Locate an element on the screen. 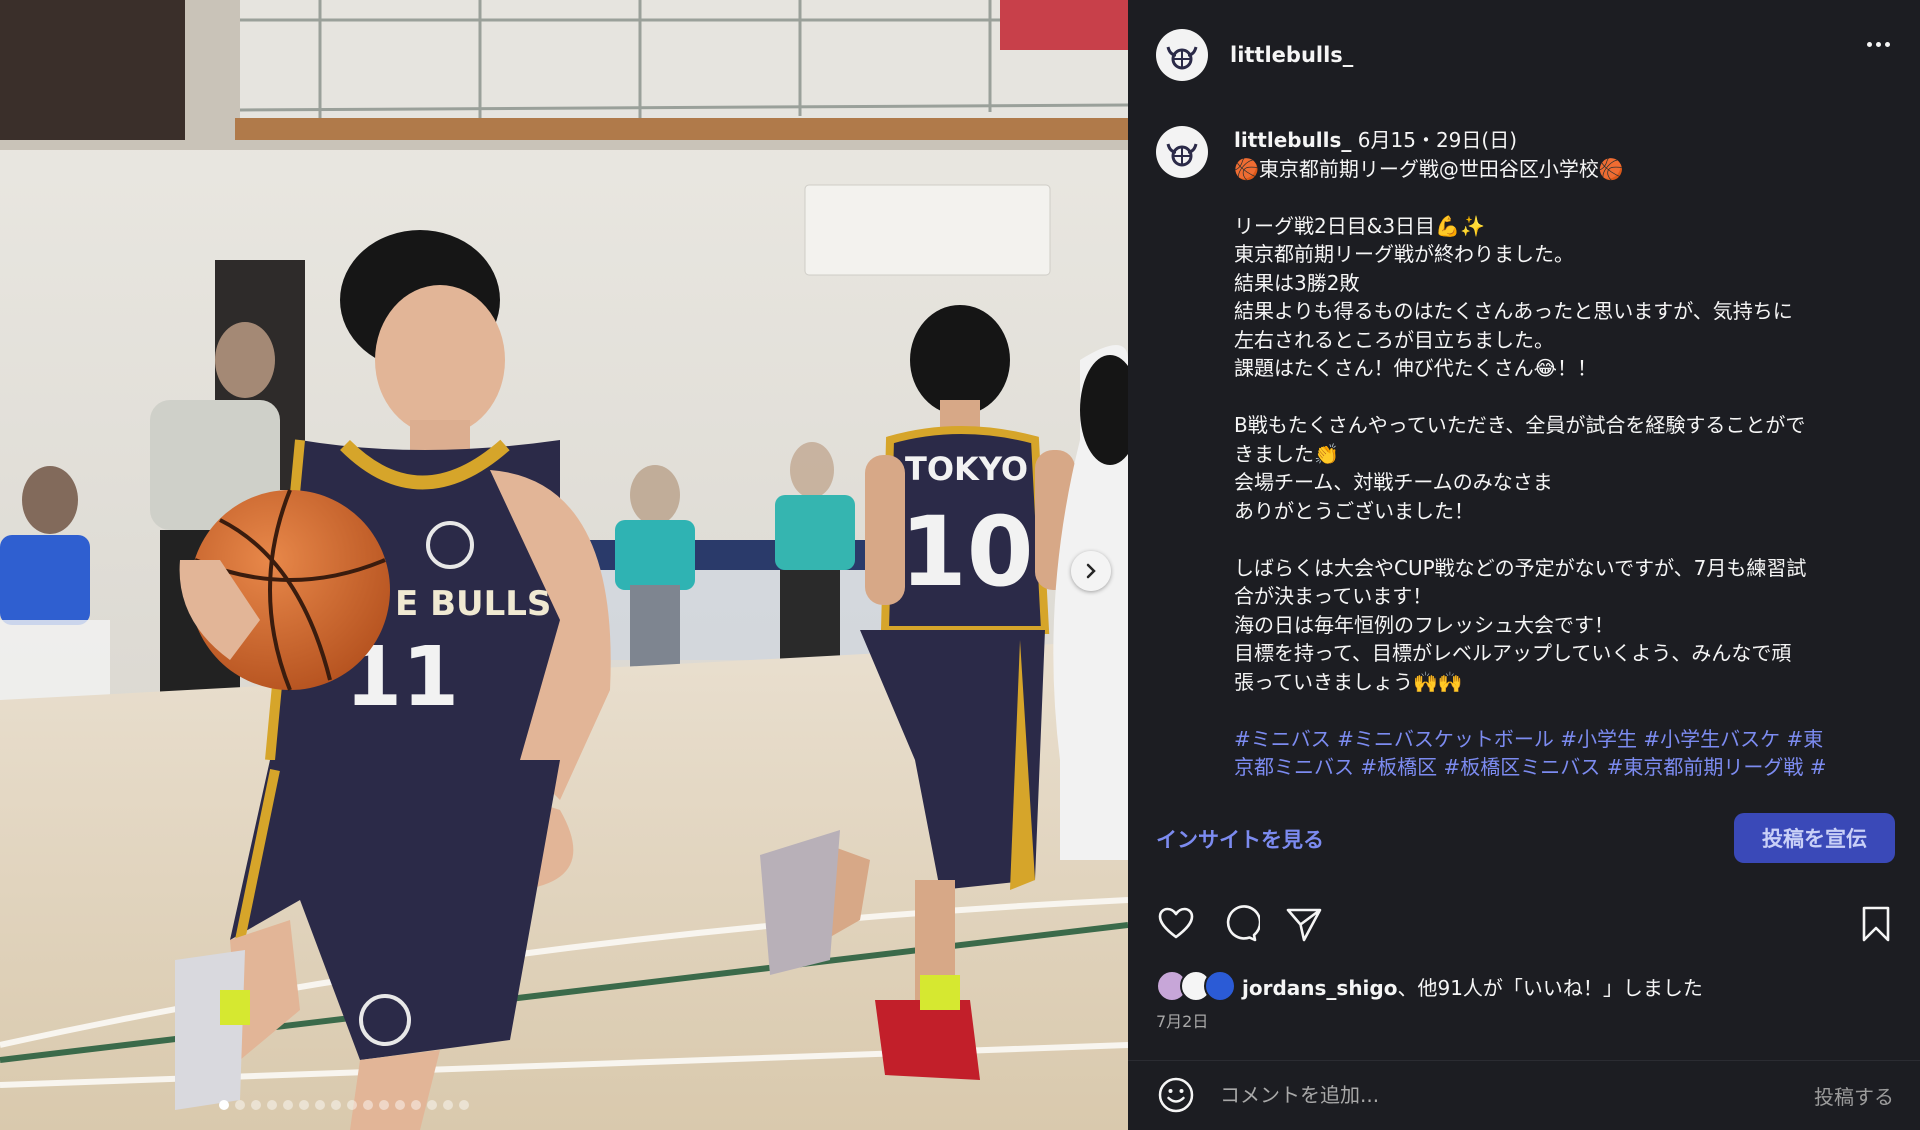 The width and height of the screenshot is (1920, 1130). liker-username: jordans_shigo is located at coordinates (1319, 988).